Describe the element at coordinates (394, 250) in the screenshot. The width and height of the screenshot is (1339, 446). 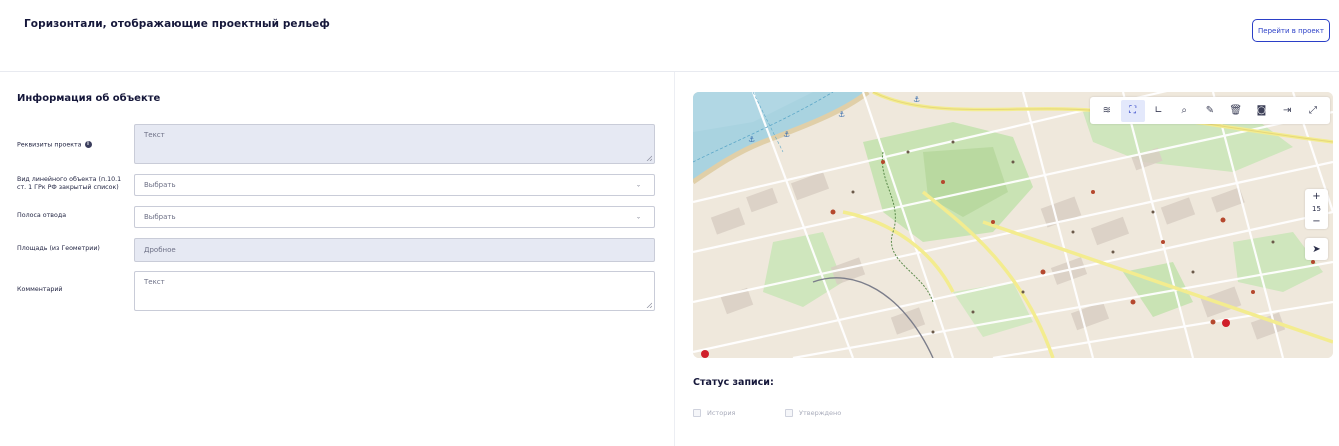
I see `area-field: Дробное` at that location.